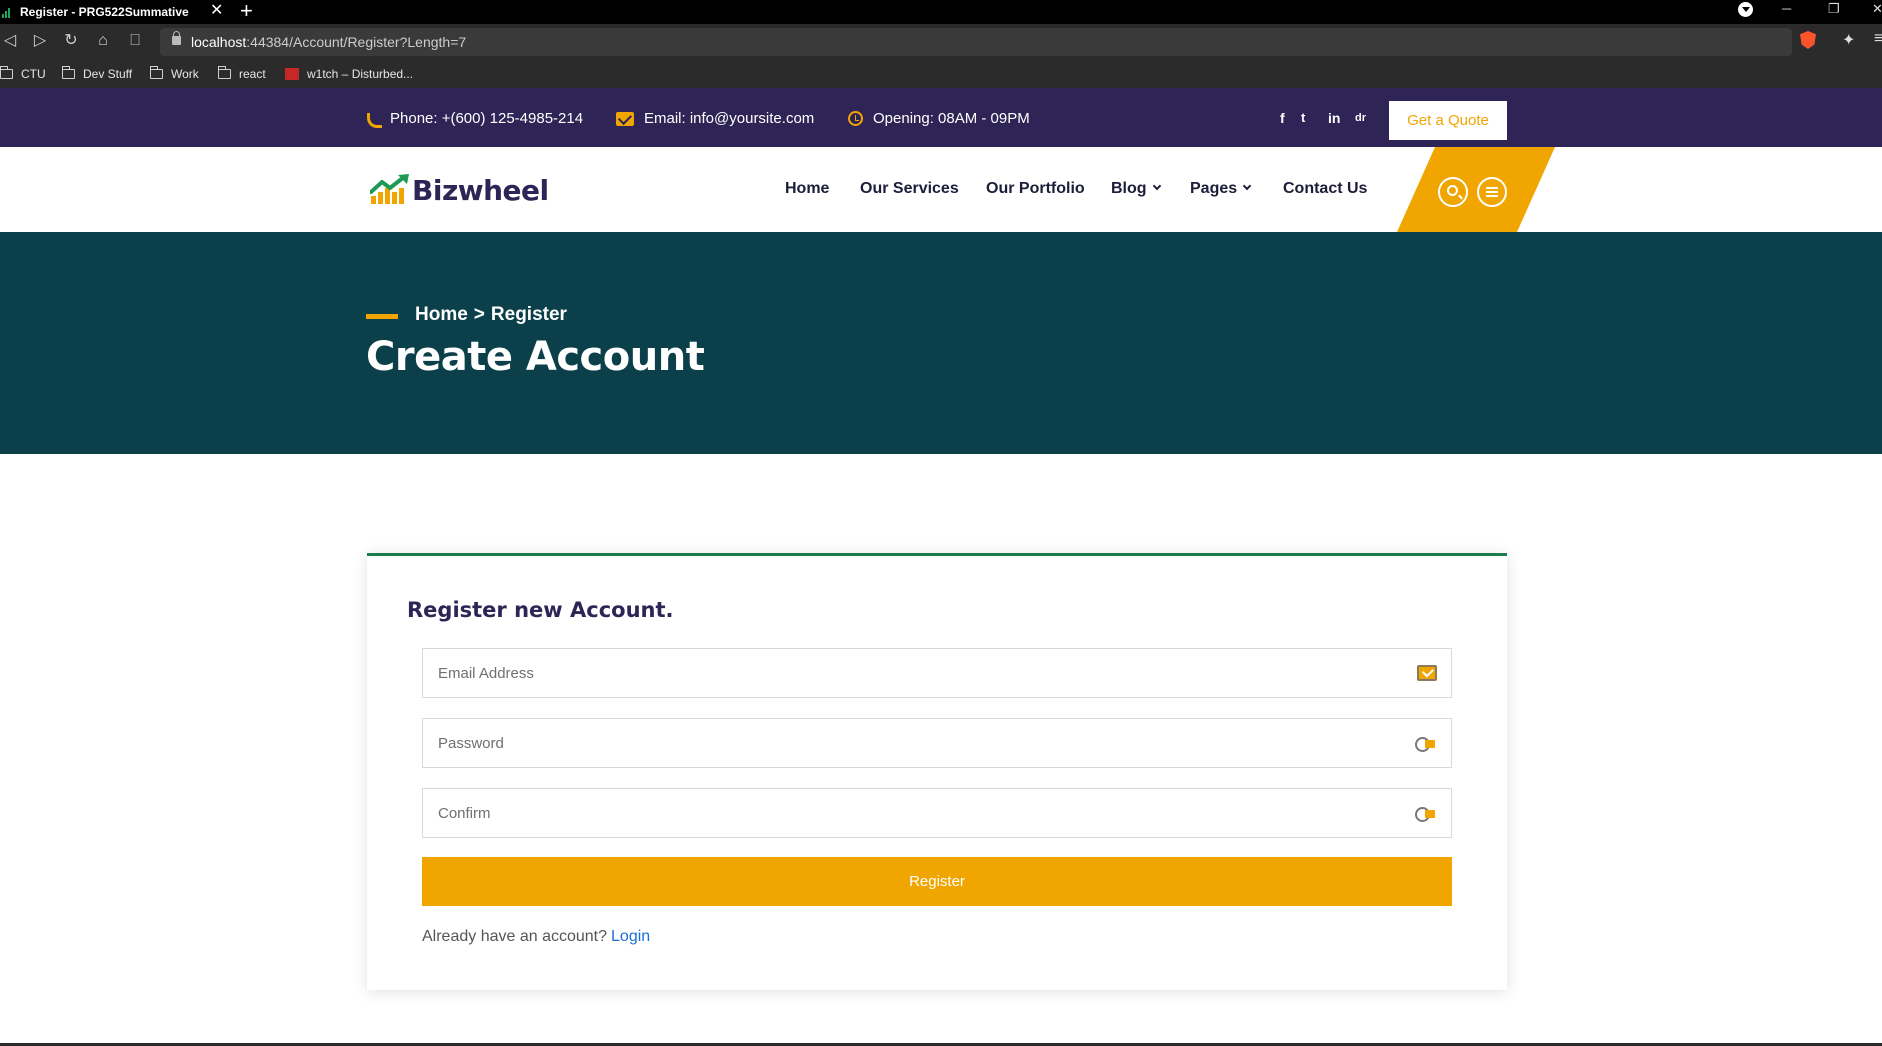 This screenshot has width=1882, height=1046. Describe the element at coordinates (135, 41) in the screenshot. I see `bookmark-icon: ⎕` at that location.